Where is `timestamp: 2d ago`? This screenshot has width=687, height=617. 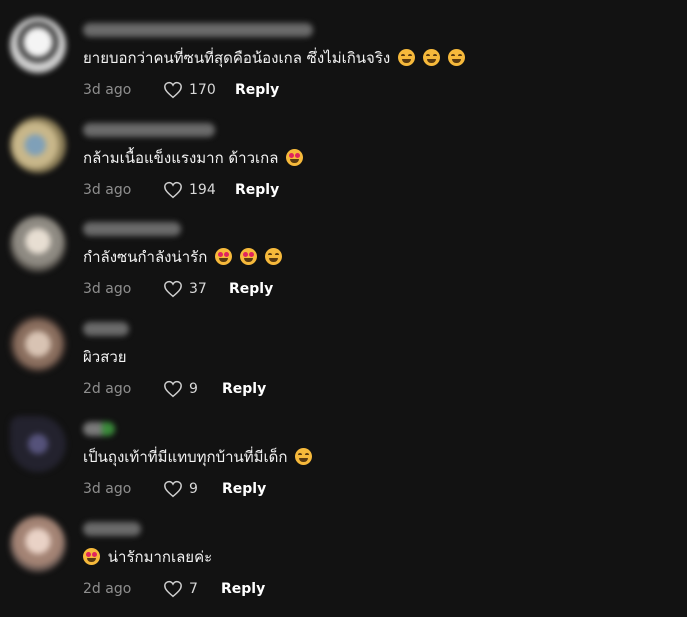
timestamp: 2d ago is located at coordinates (107, 589).